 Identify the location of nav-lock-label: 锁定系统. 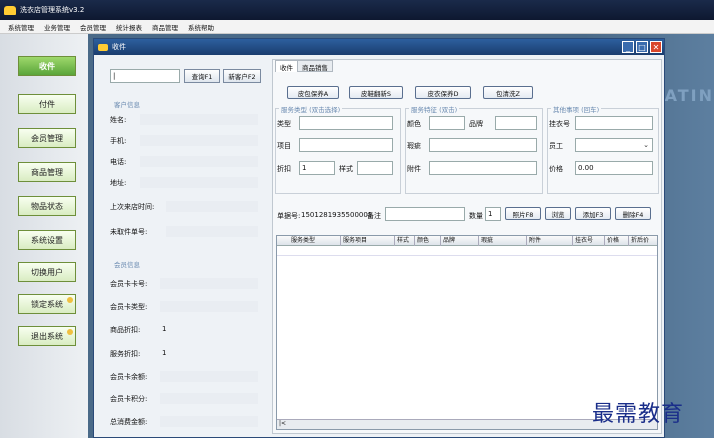
(47, 304).